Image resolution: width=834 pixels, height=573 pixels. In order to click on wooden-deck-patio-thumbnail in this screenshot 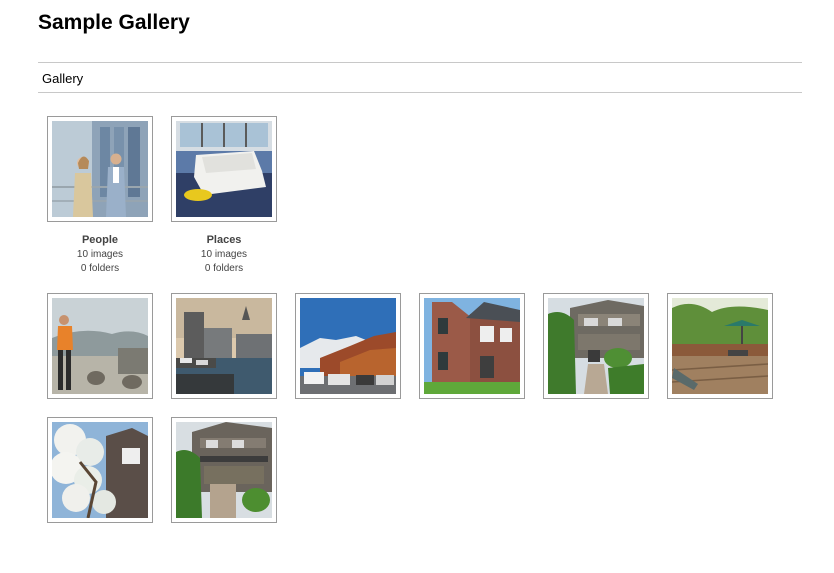, I will do `click(720, 346)`.